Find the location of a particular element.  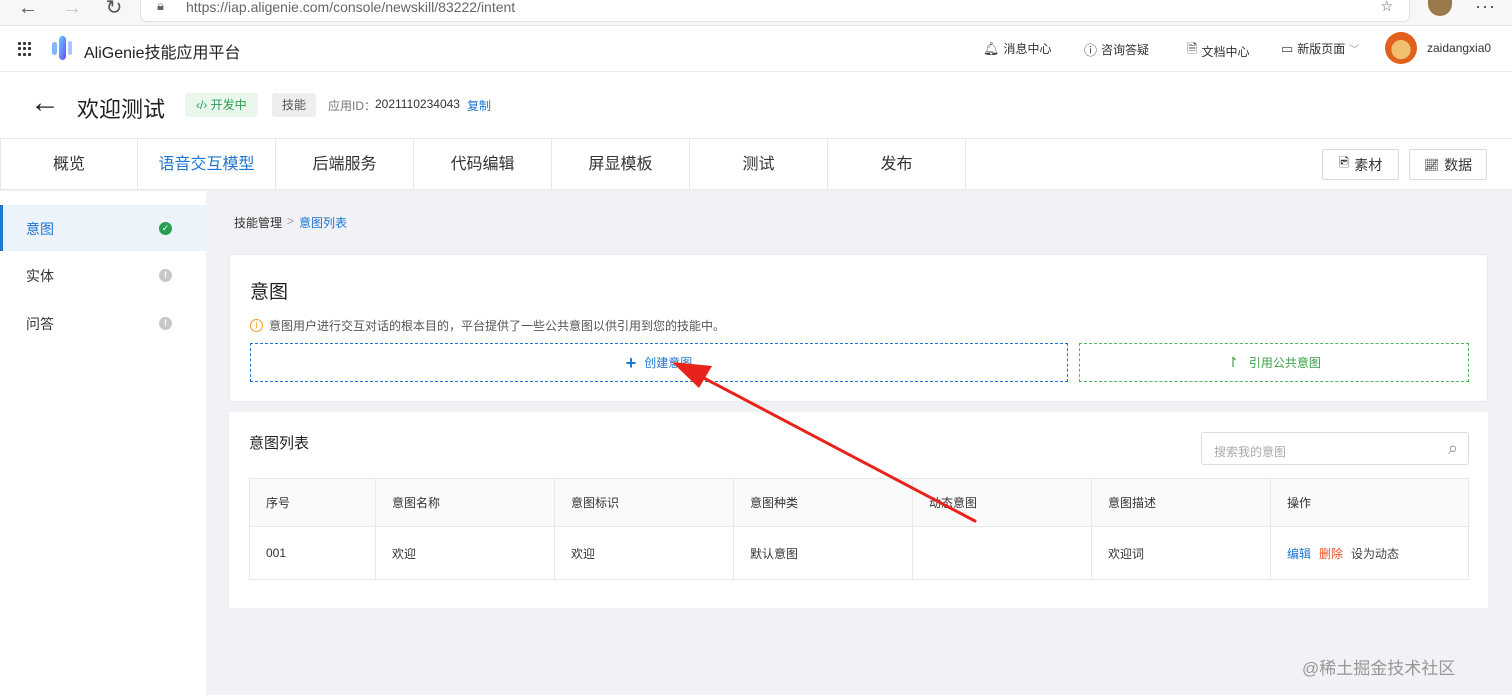

docs-link: 🗎 文档中心 is located at coordinates (1218, 51).